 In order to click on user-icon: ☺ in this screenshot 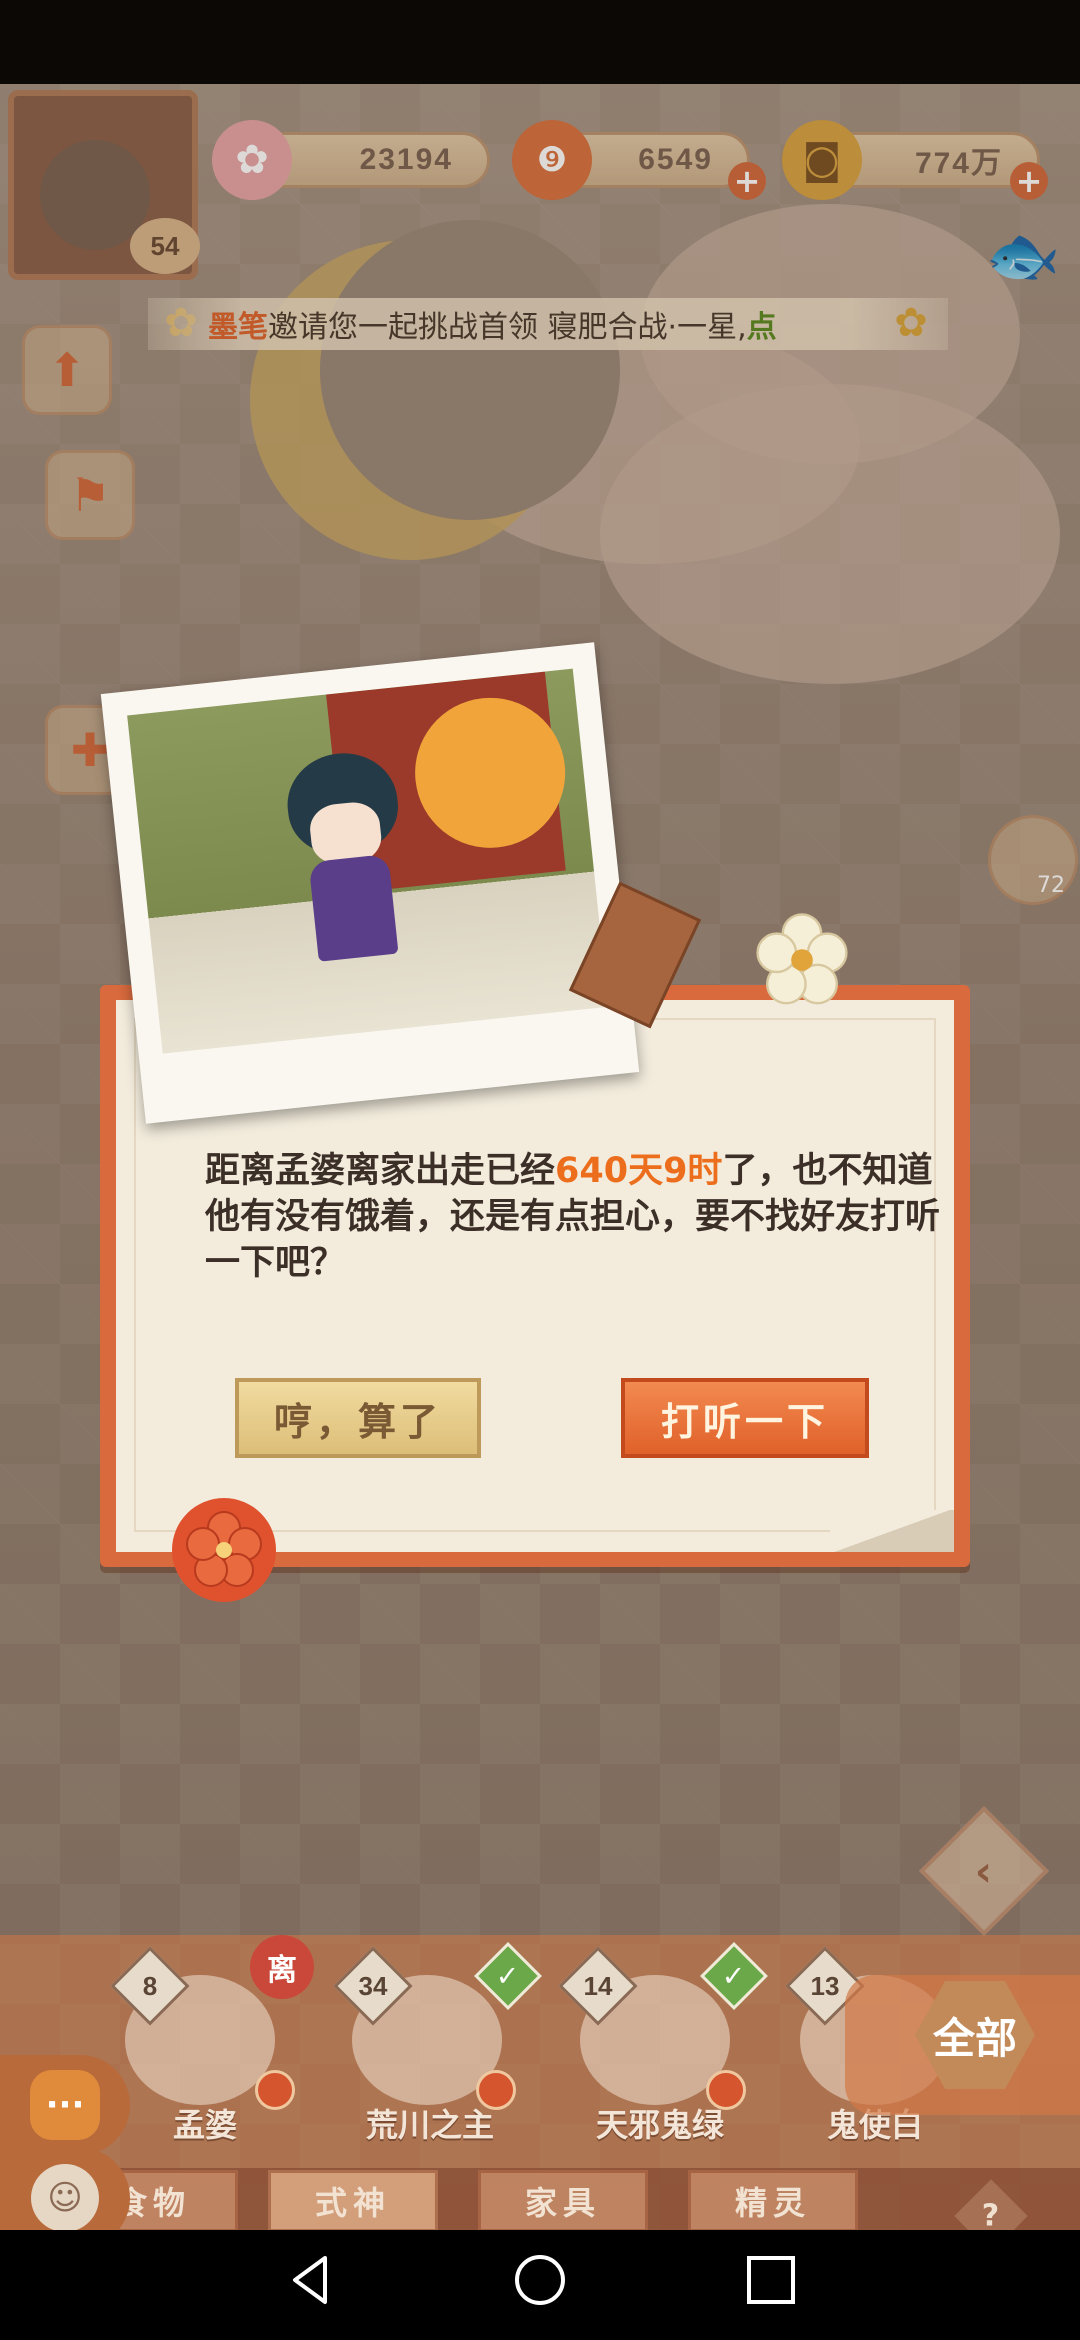, I will do `click(65, 2198)`.